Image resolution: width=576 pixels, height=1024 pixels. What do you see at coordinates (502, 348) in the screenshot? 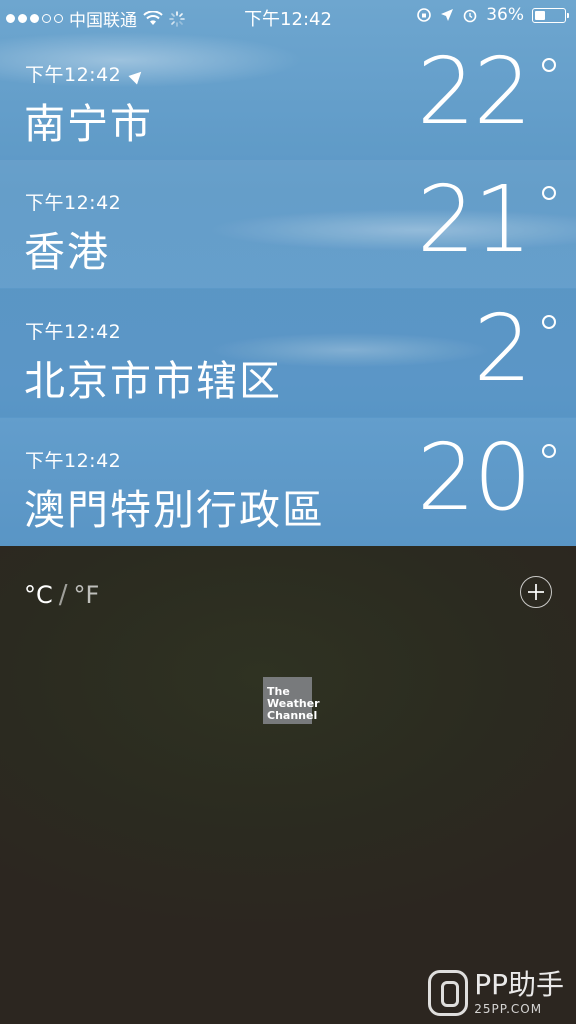
I see `city-temperature: 2` at bounding box center [502, 348].